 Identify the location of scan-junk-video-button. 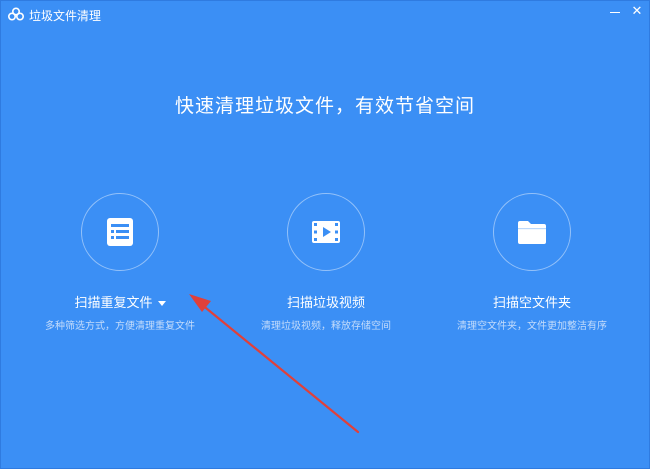
(326, 232).